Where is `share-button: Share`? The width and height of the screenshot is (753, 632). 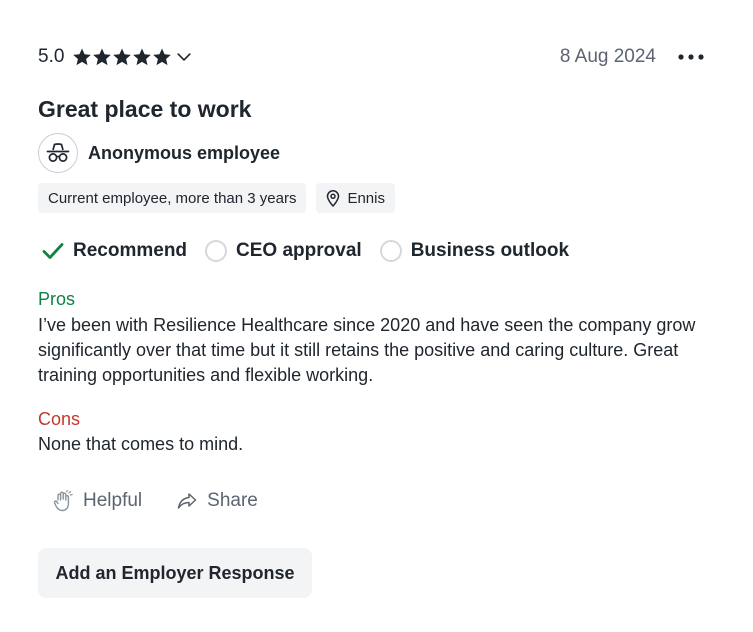
share-button: Share is located at coordinates (217, 501).